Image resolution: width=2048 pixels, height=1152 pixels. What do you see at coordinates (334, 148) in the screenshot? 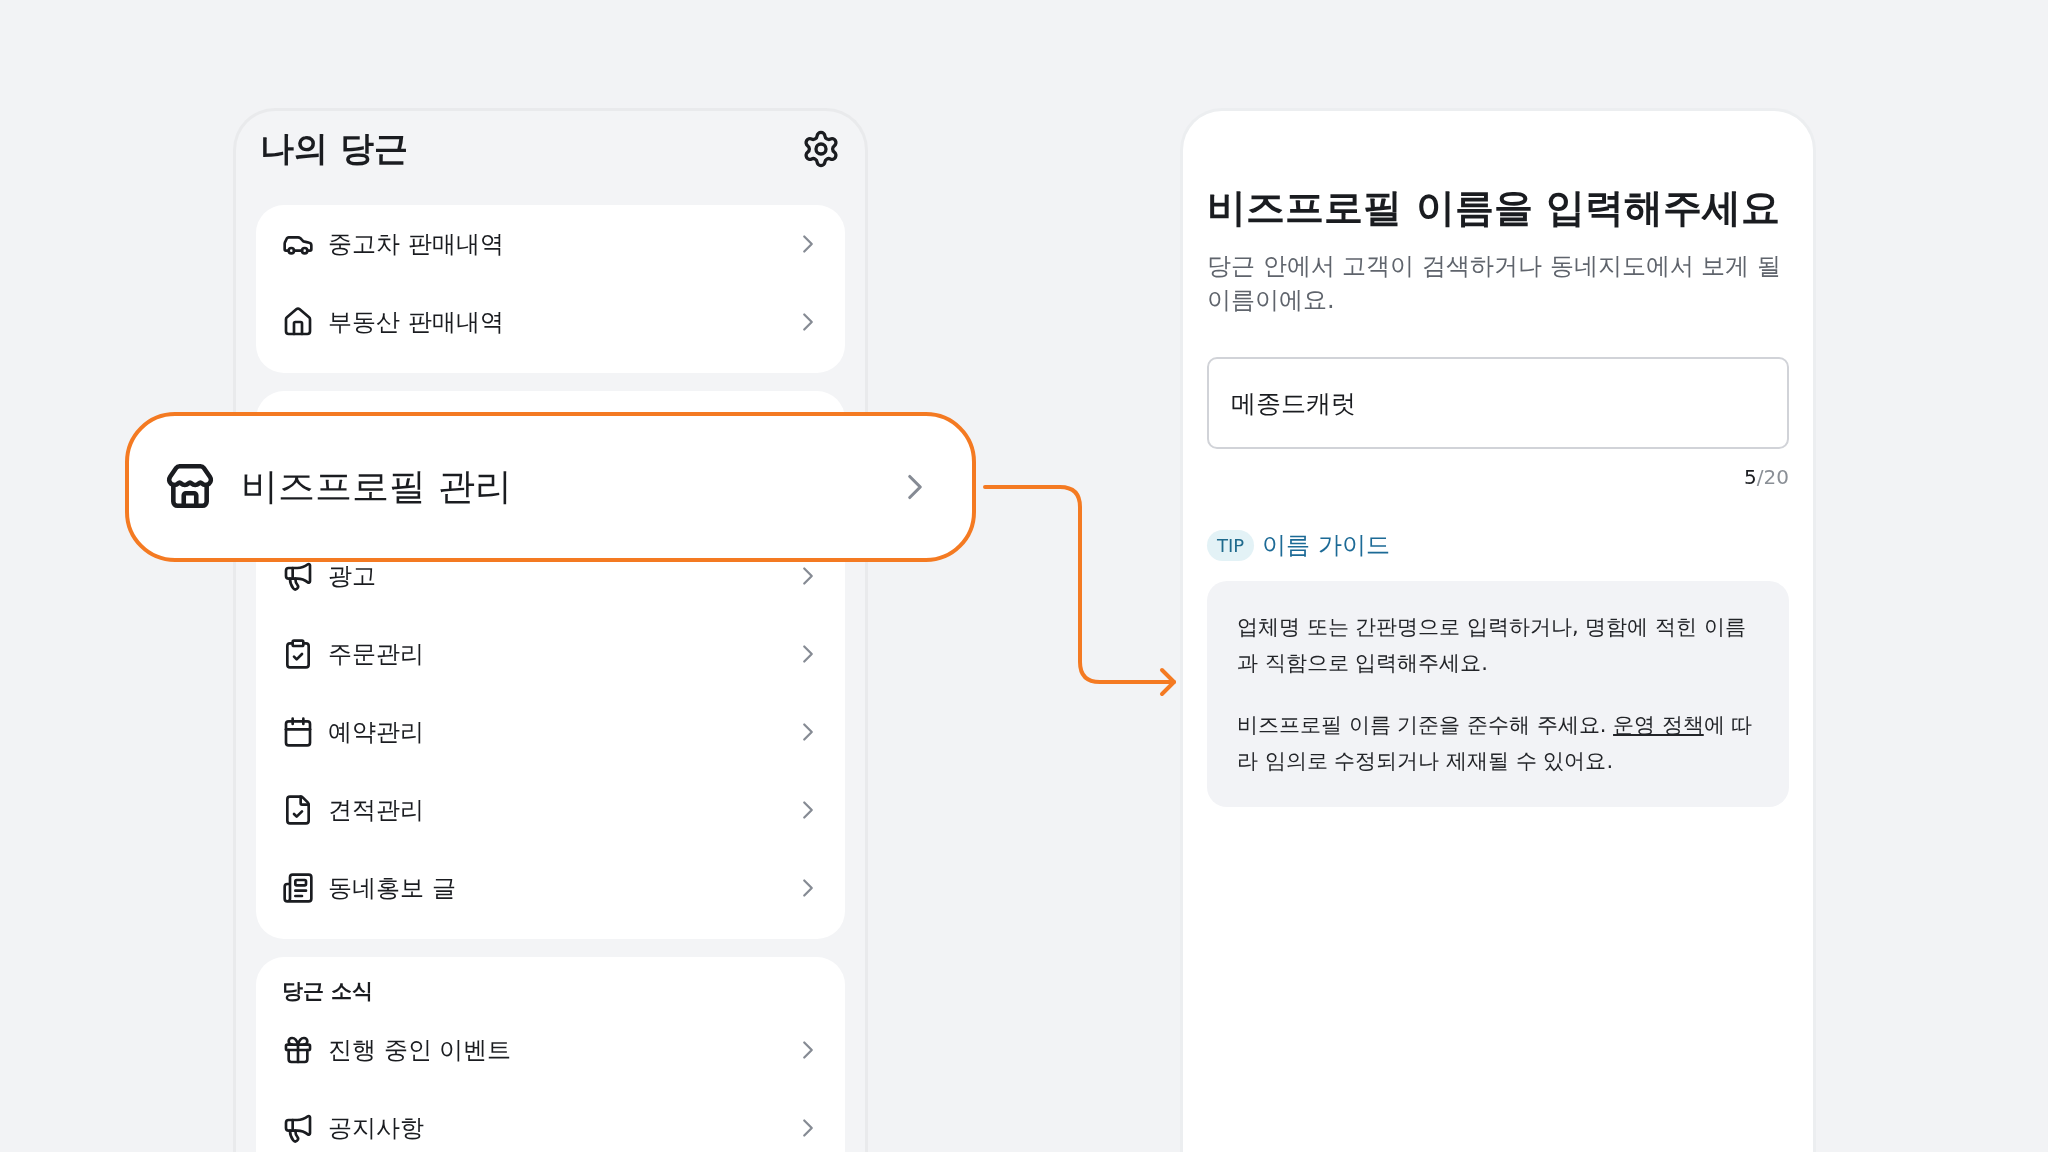
I see `page-title: 나의 당근` at bounding box center [334, 148].